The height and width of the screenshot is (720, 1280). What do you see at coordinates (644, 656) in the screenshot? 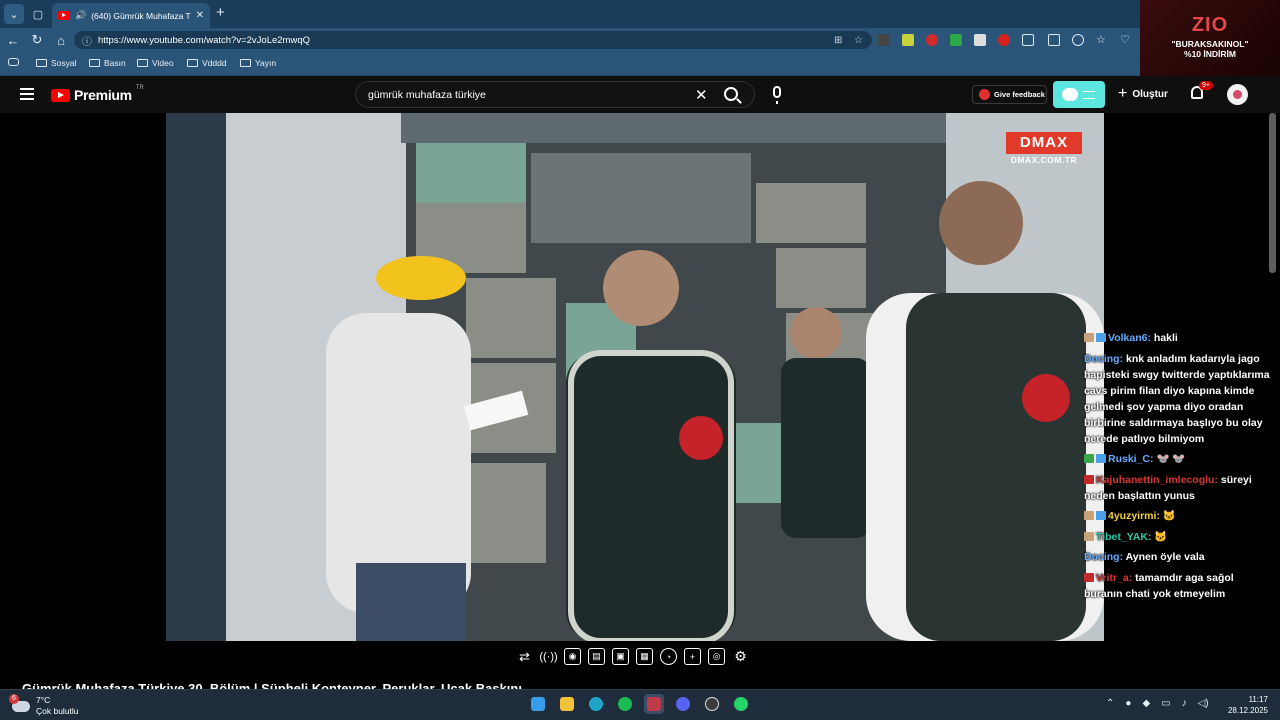
I see `subtitles-icon: ▦` at bounding box center [644, 656].